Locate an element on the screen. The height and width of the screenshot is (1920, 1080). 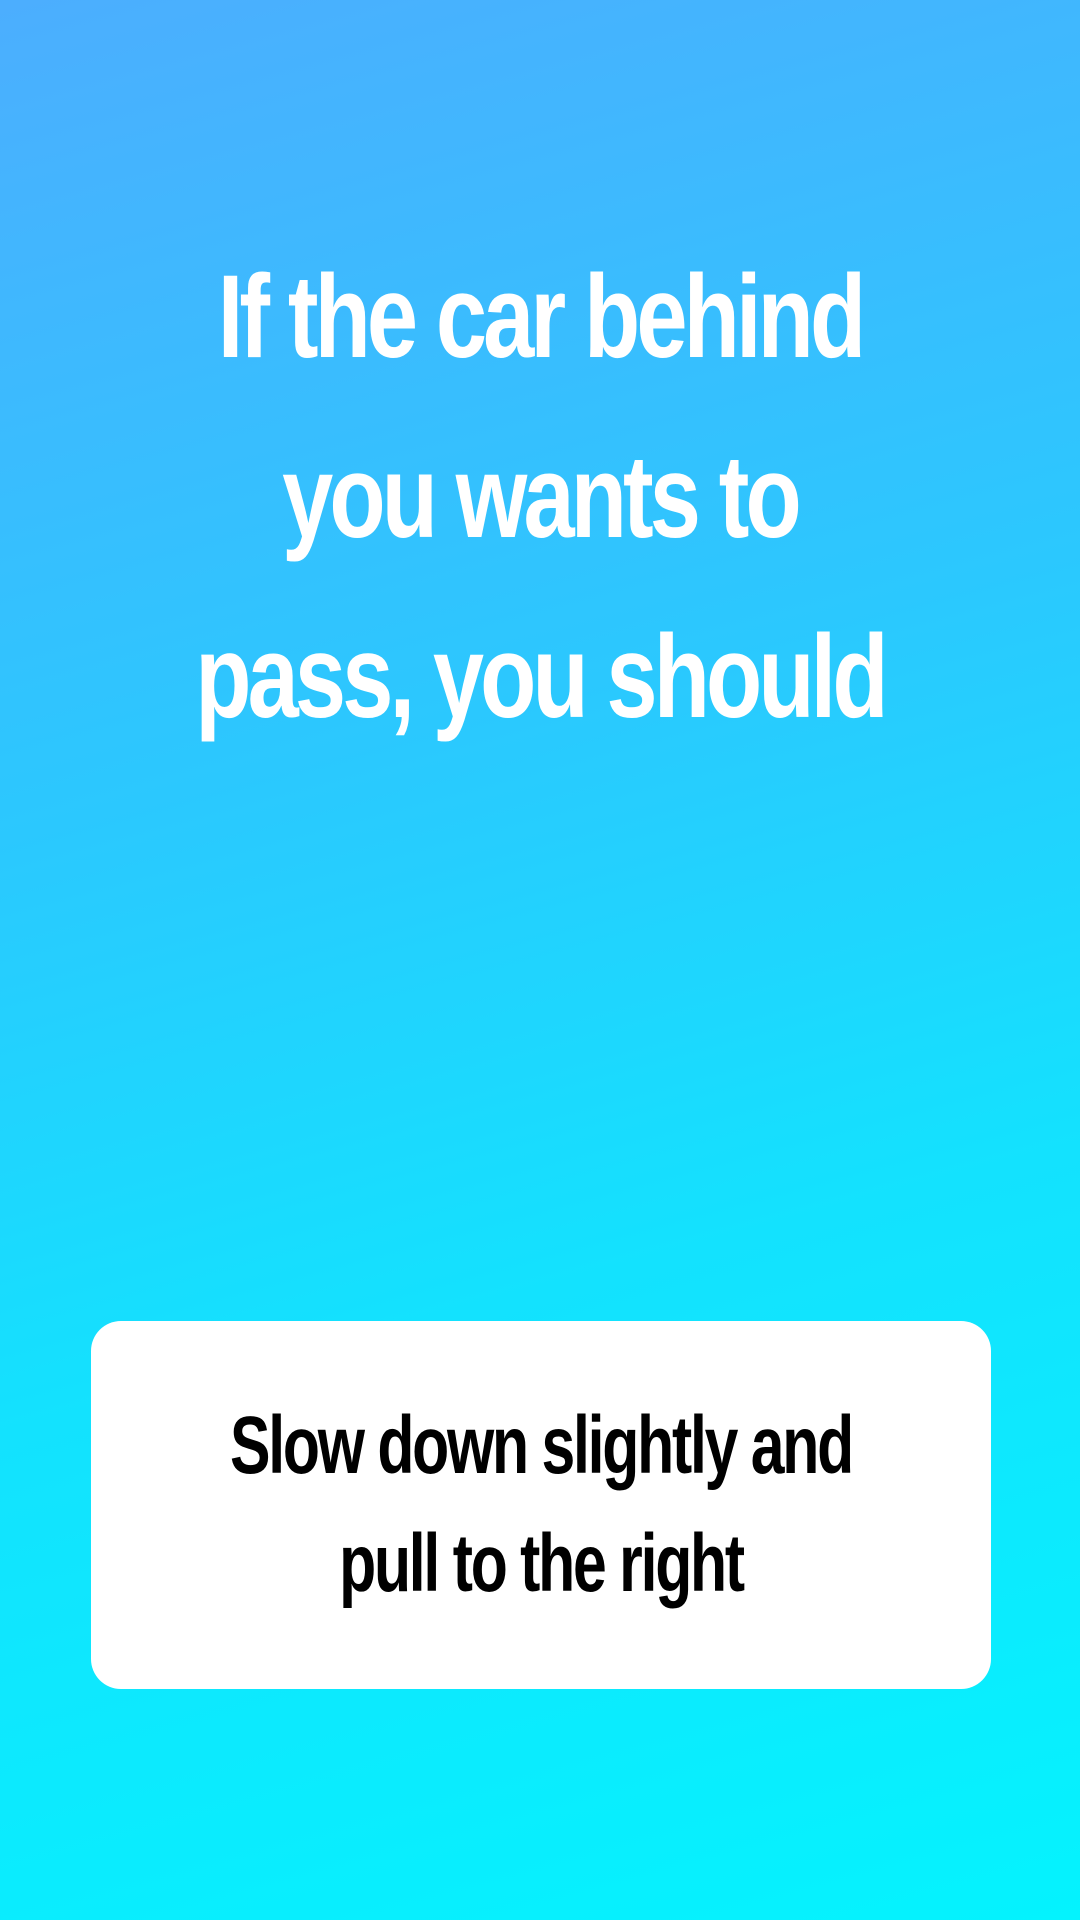
answer-text: Slow down slightly and pull to the right is located at coordinates (541, 1504).